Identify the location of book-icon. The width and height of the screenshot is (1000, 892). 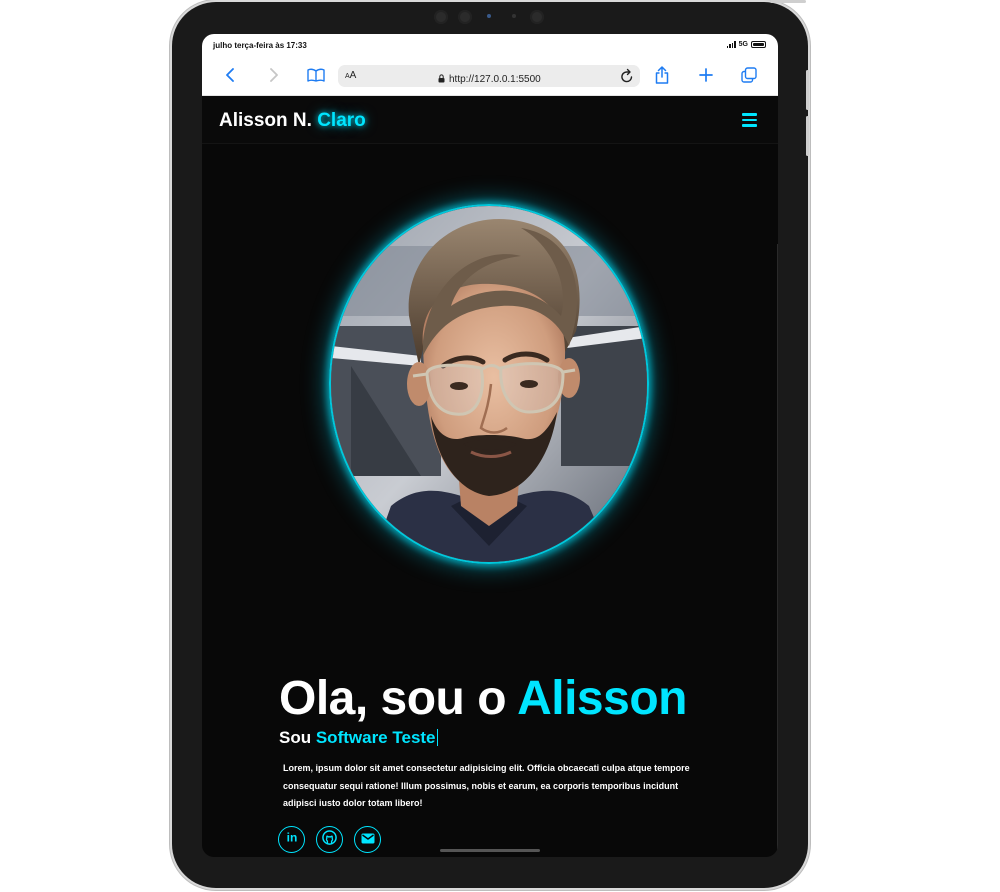
(316, 75).